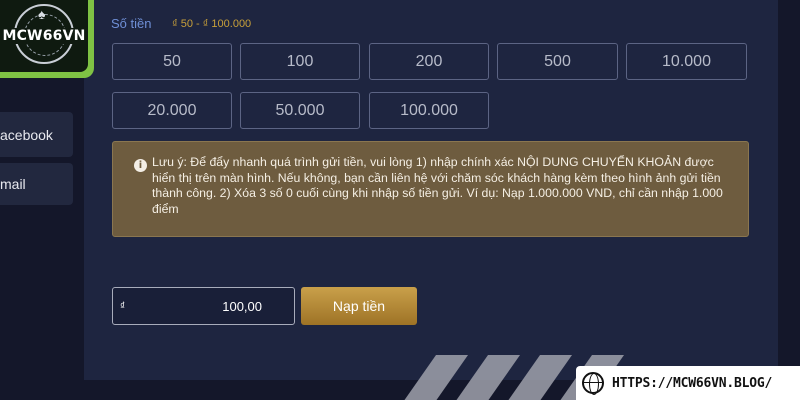 The height and width of the screenshot is (400, 800). I want to click on sidebar-item-email: mail, so click(36, 184).